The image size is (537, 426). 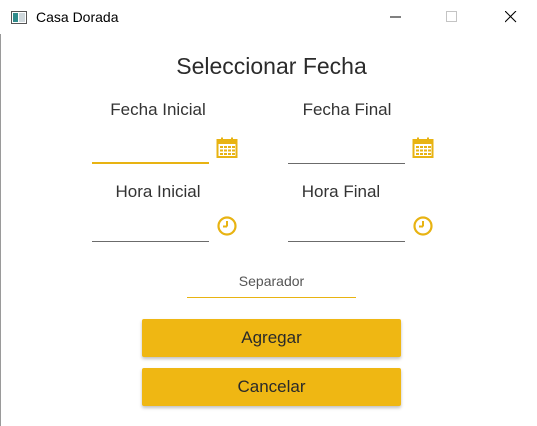 What do you see at coordinates (271, 387) in the screenshot?
I see `cancelar-button: Cancelar` at bounding box center [271, 387].